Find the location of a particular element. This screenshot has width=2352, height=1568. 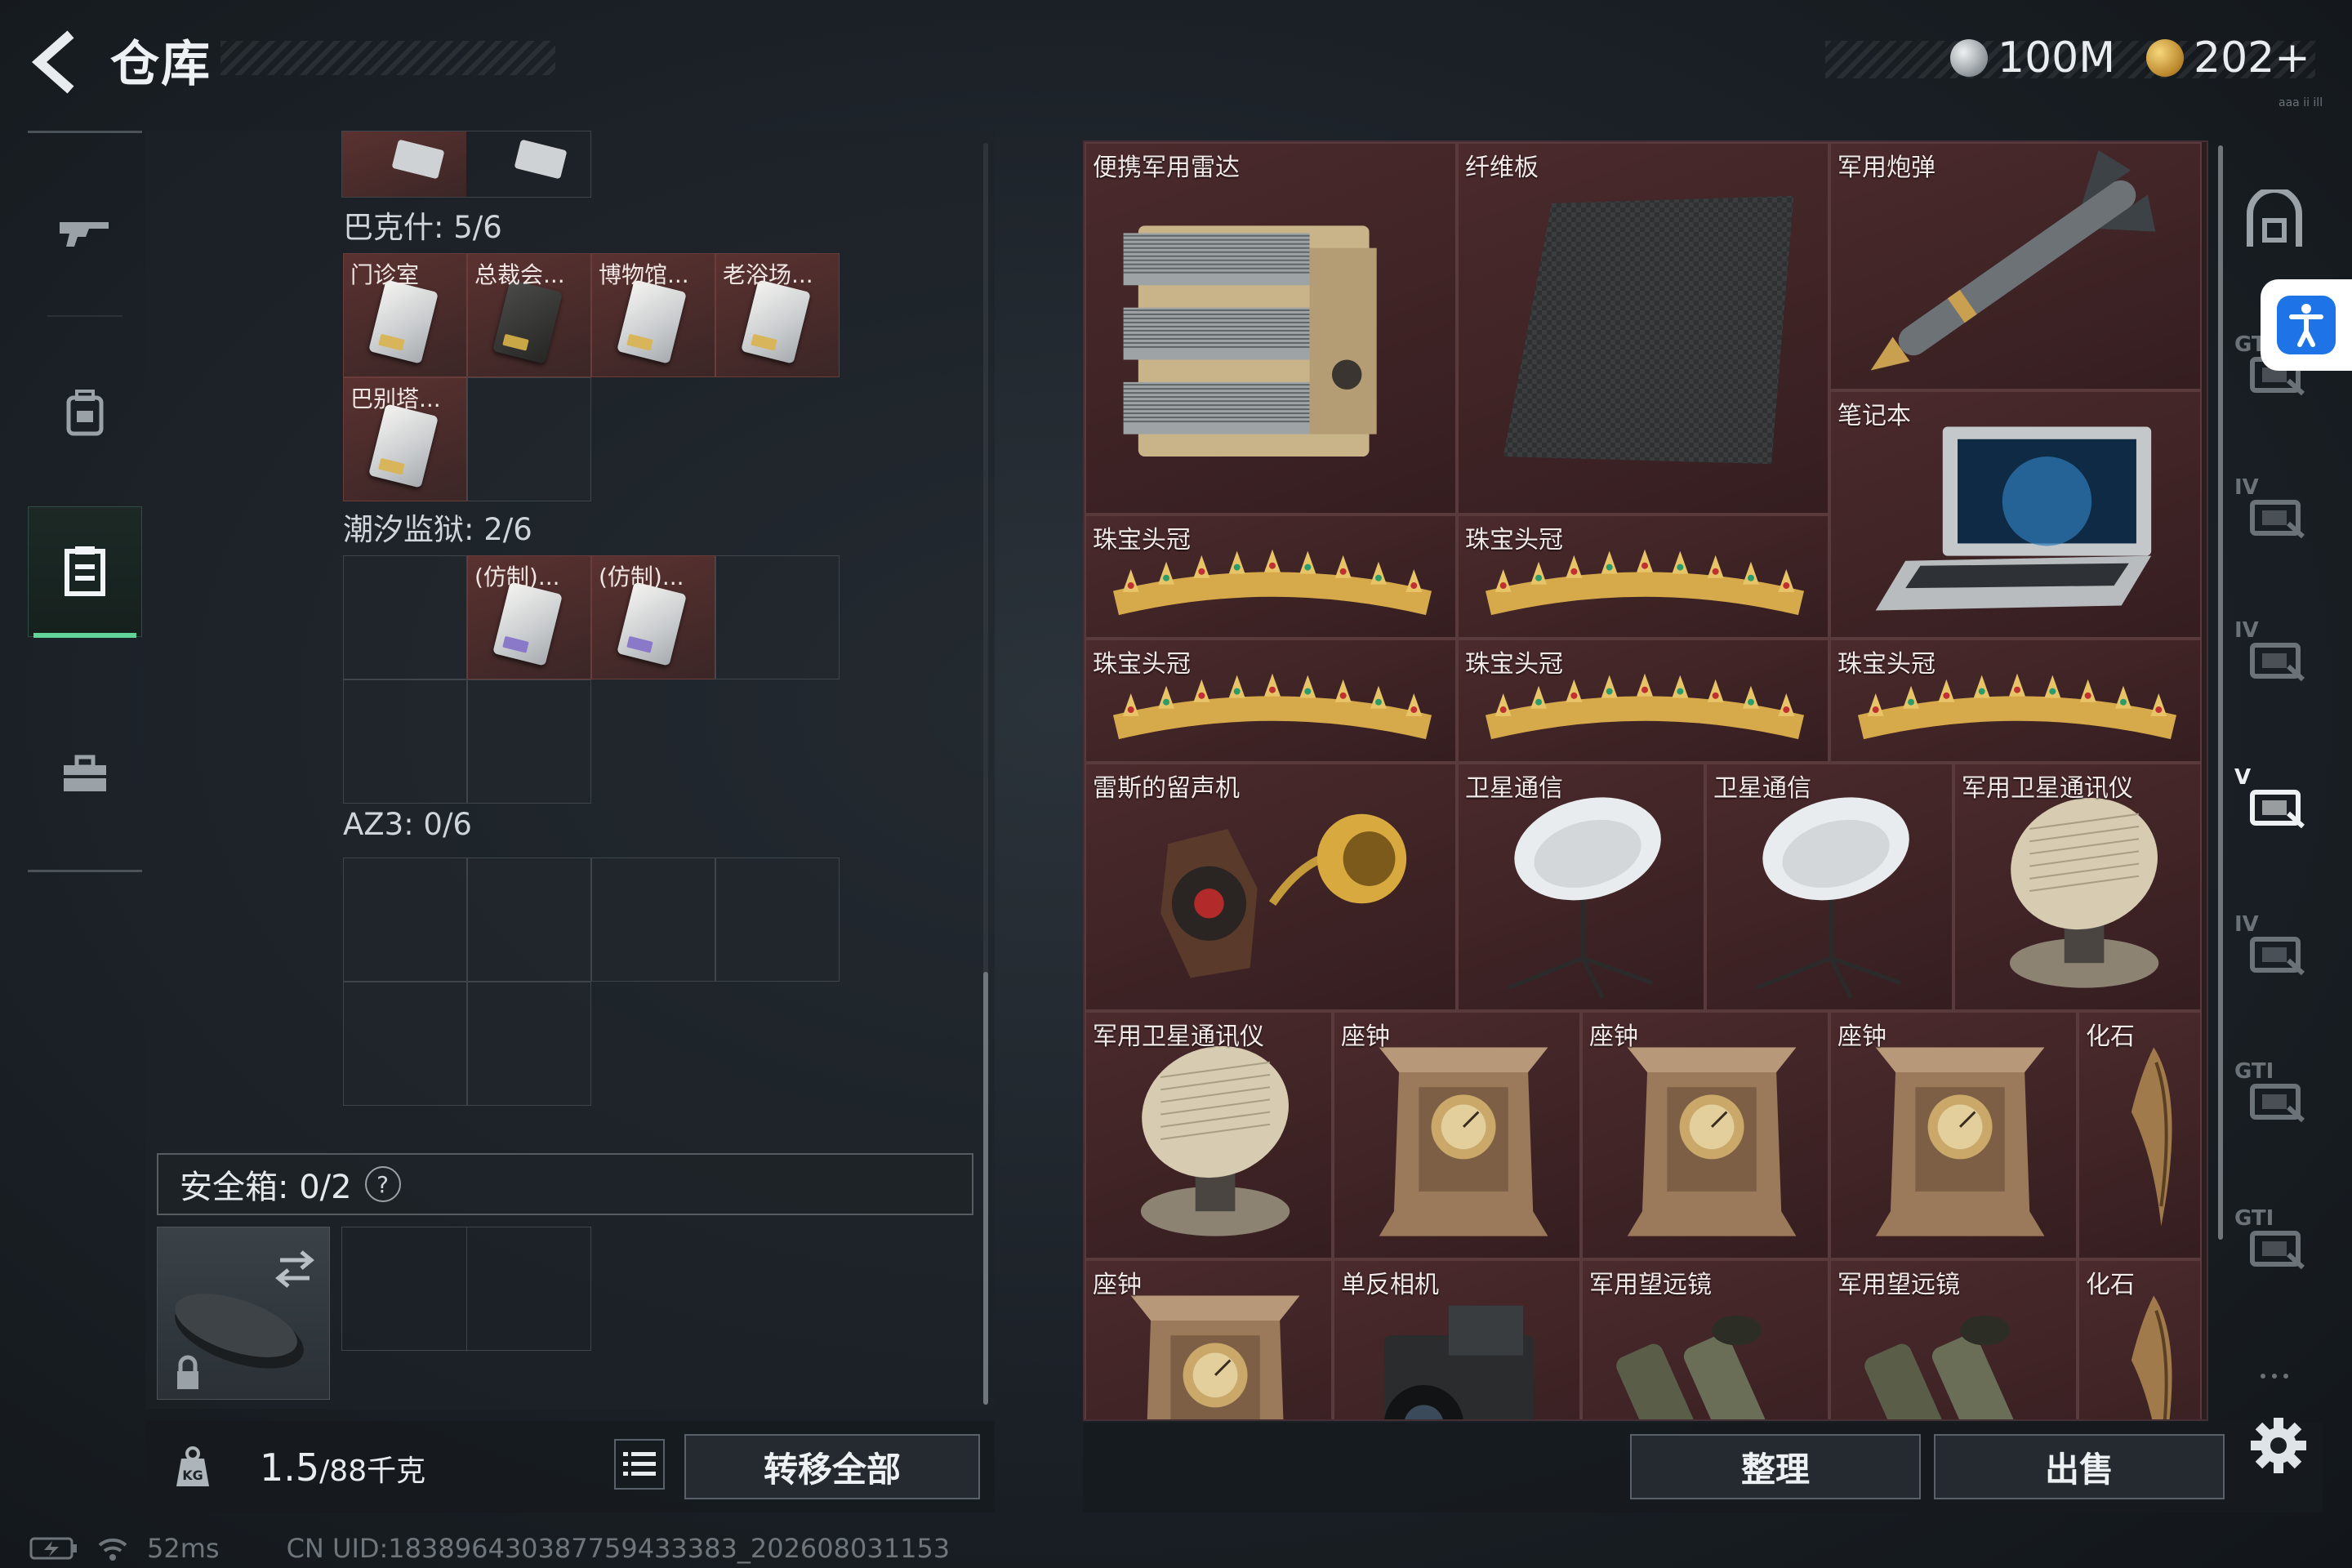

safe-box-label: 安全箱: 0/2 is located at coordinates (266, 1187).